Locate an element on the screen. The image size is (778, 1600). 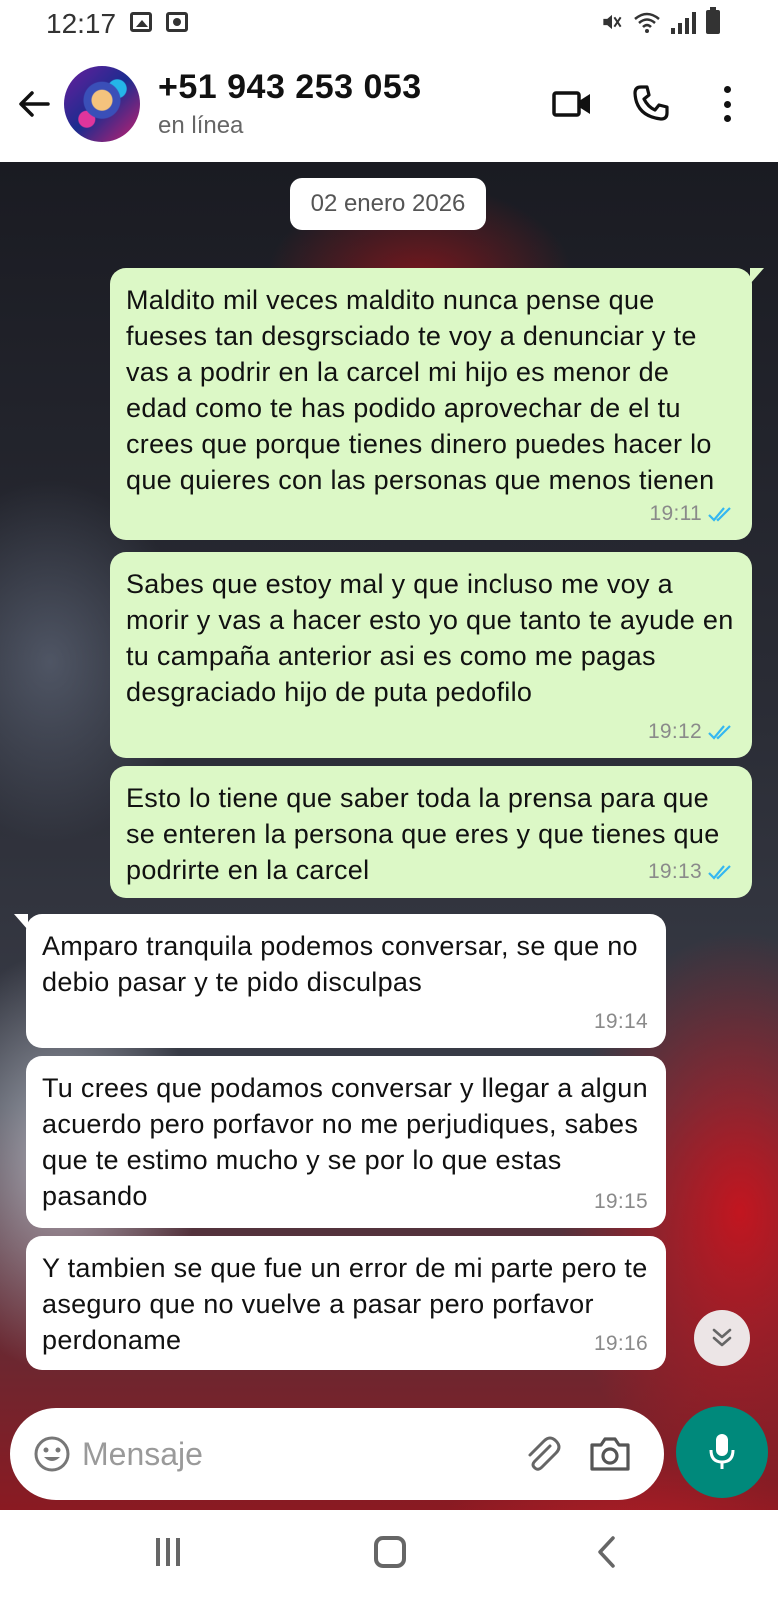
more-vert-icon is located at coordinates (727, 104).